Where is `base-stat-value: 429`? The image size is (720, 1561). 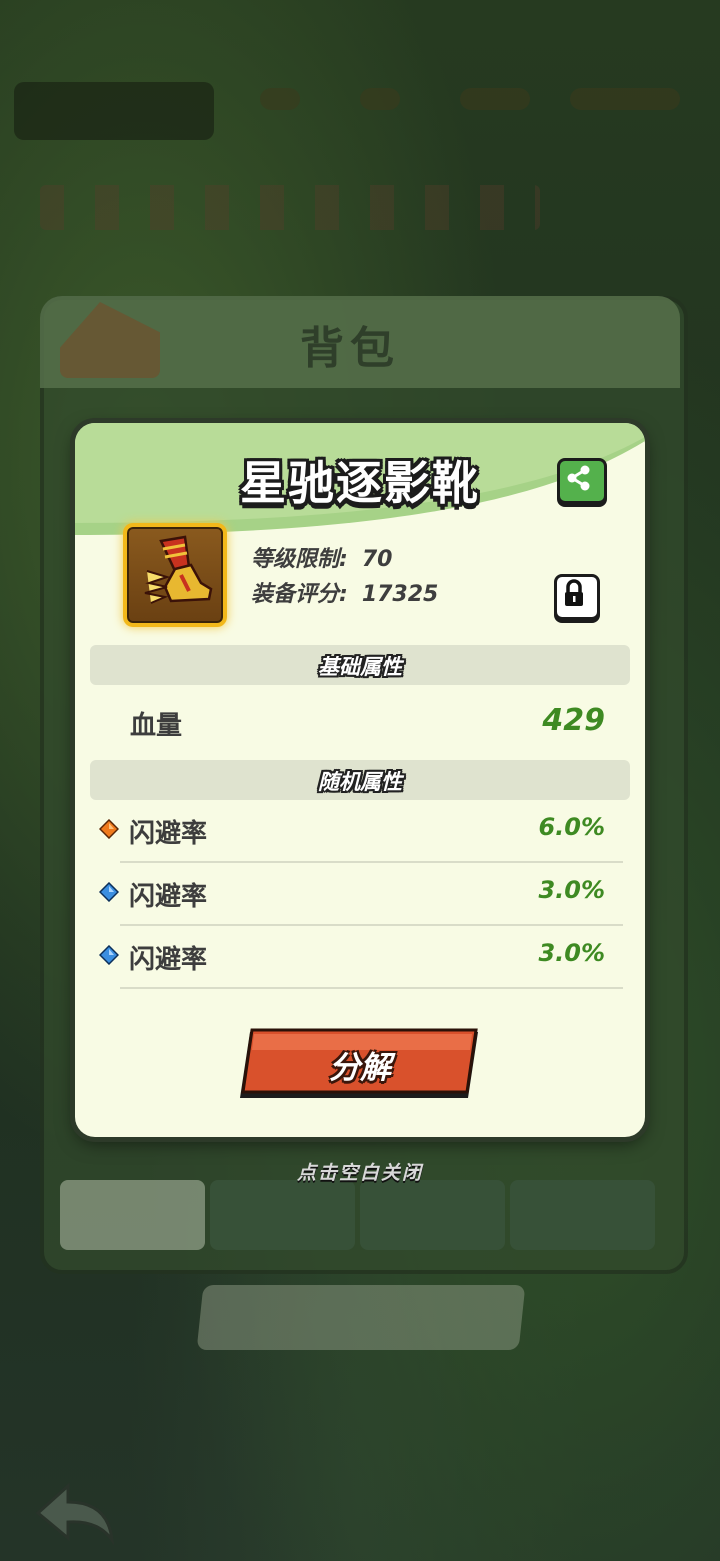 base-stat-value: 429 is located at coordinates (573, 720).